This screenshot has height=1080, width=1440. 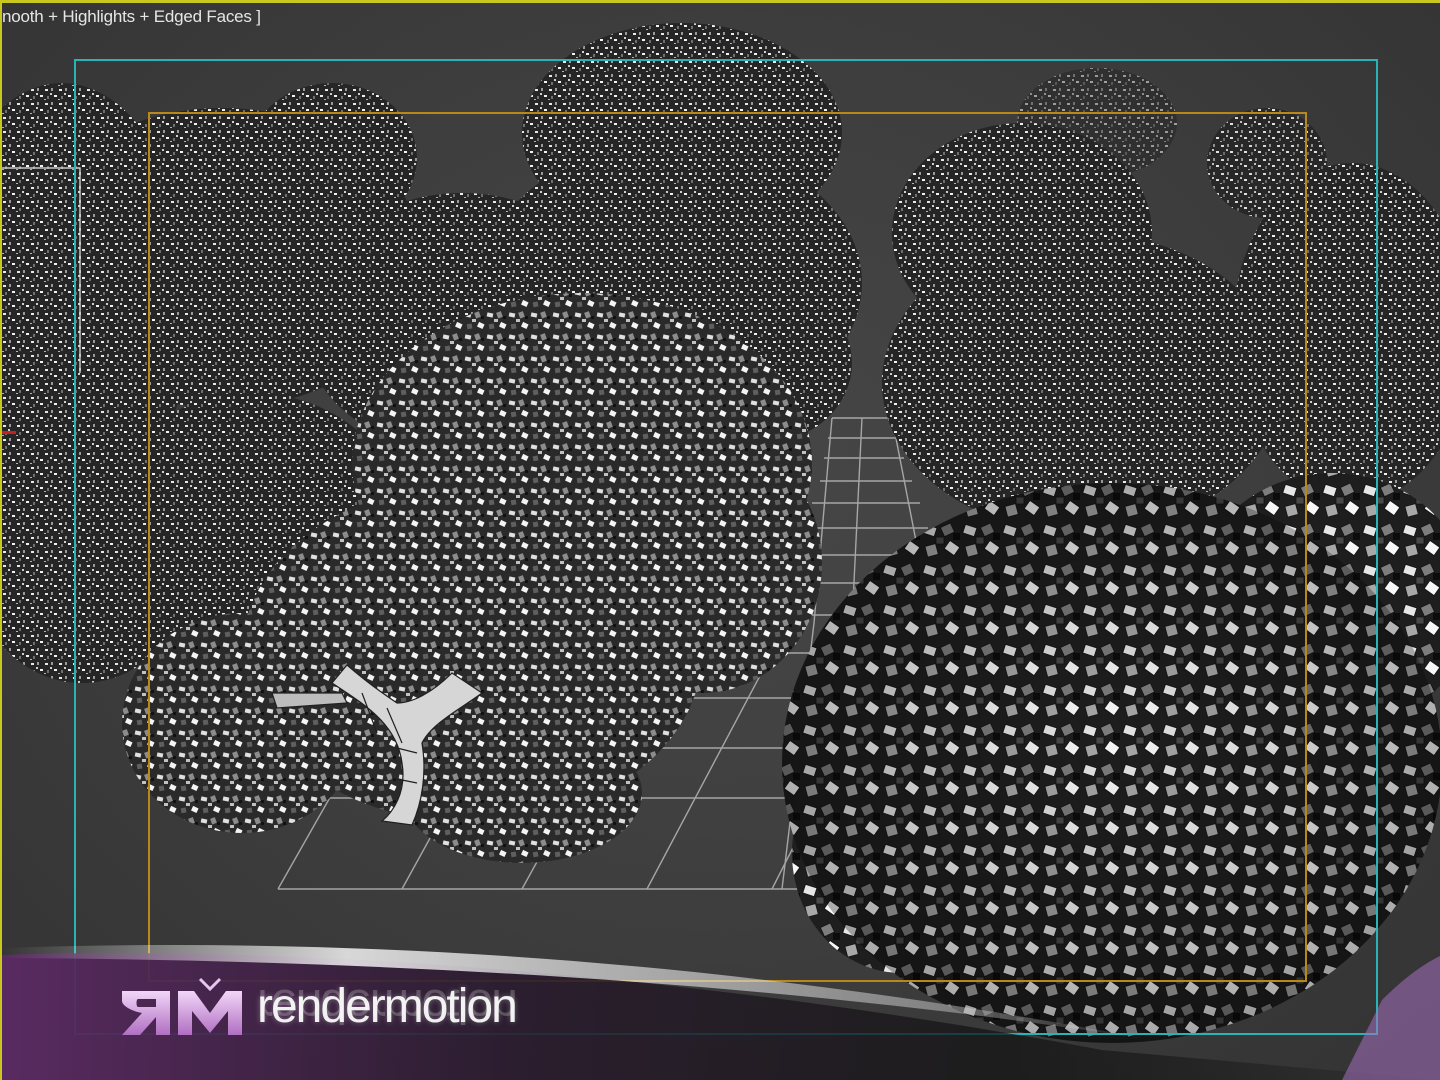 I want to click on rendermotion-logo-icon, so click(x=182, y=1006).